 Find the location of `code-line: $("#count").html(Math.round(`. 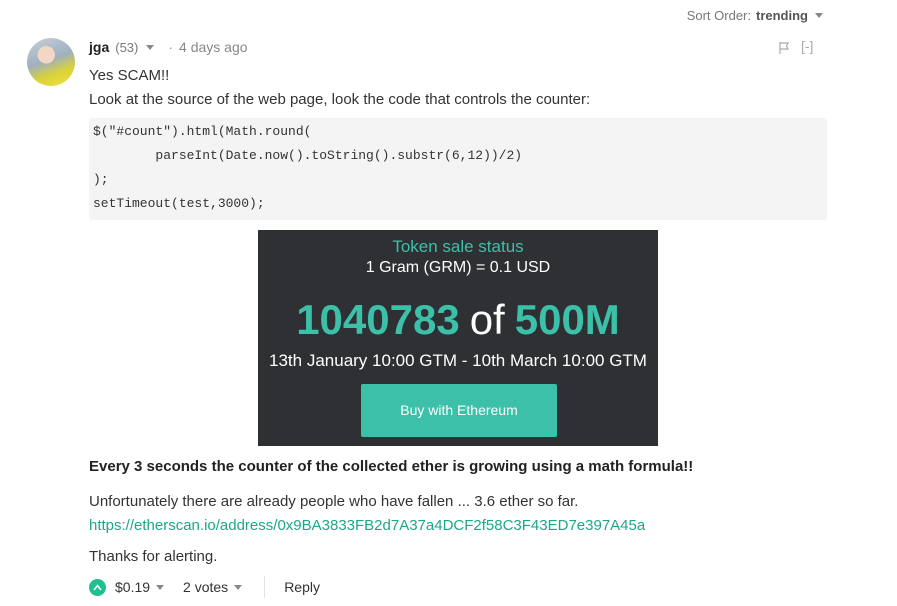

code-line: $("#count").html(Math.round( is located at coordinates (202, 131).